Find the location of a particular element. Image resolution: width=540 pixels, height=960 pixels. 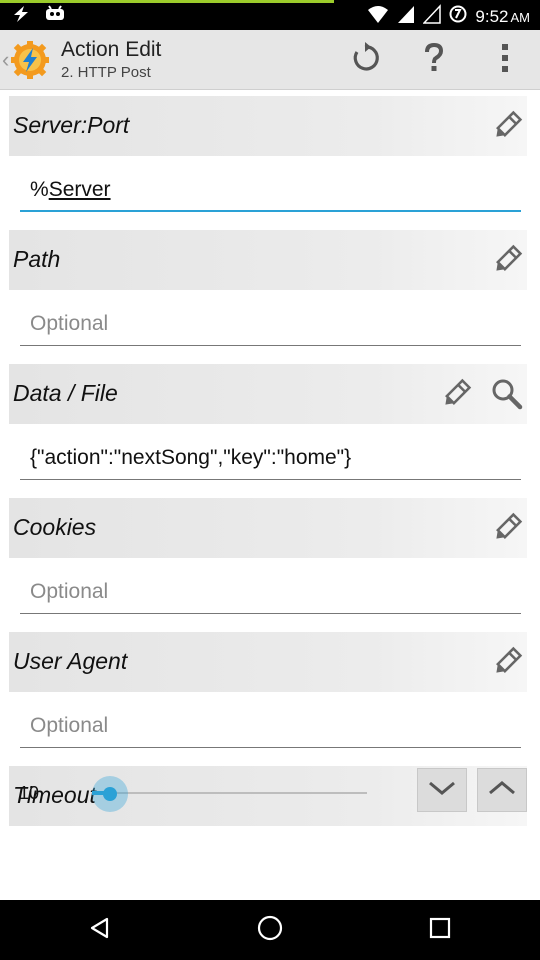

overflow-menu-button is located at coordinates (505, 60).